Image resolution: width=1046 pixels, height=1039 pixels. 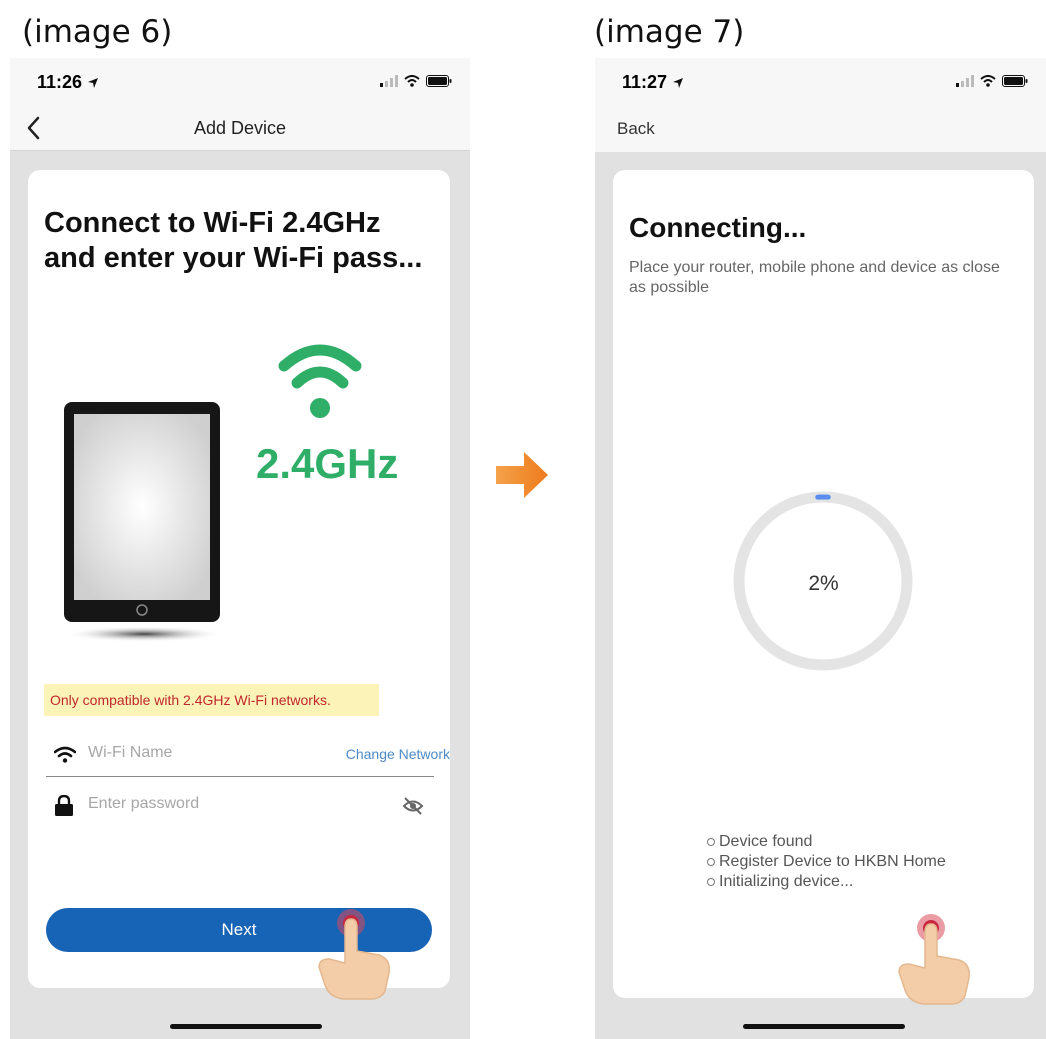 I want to click on password-placeholder: Enter password, so click(x=144, y=803).